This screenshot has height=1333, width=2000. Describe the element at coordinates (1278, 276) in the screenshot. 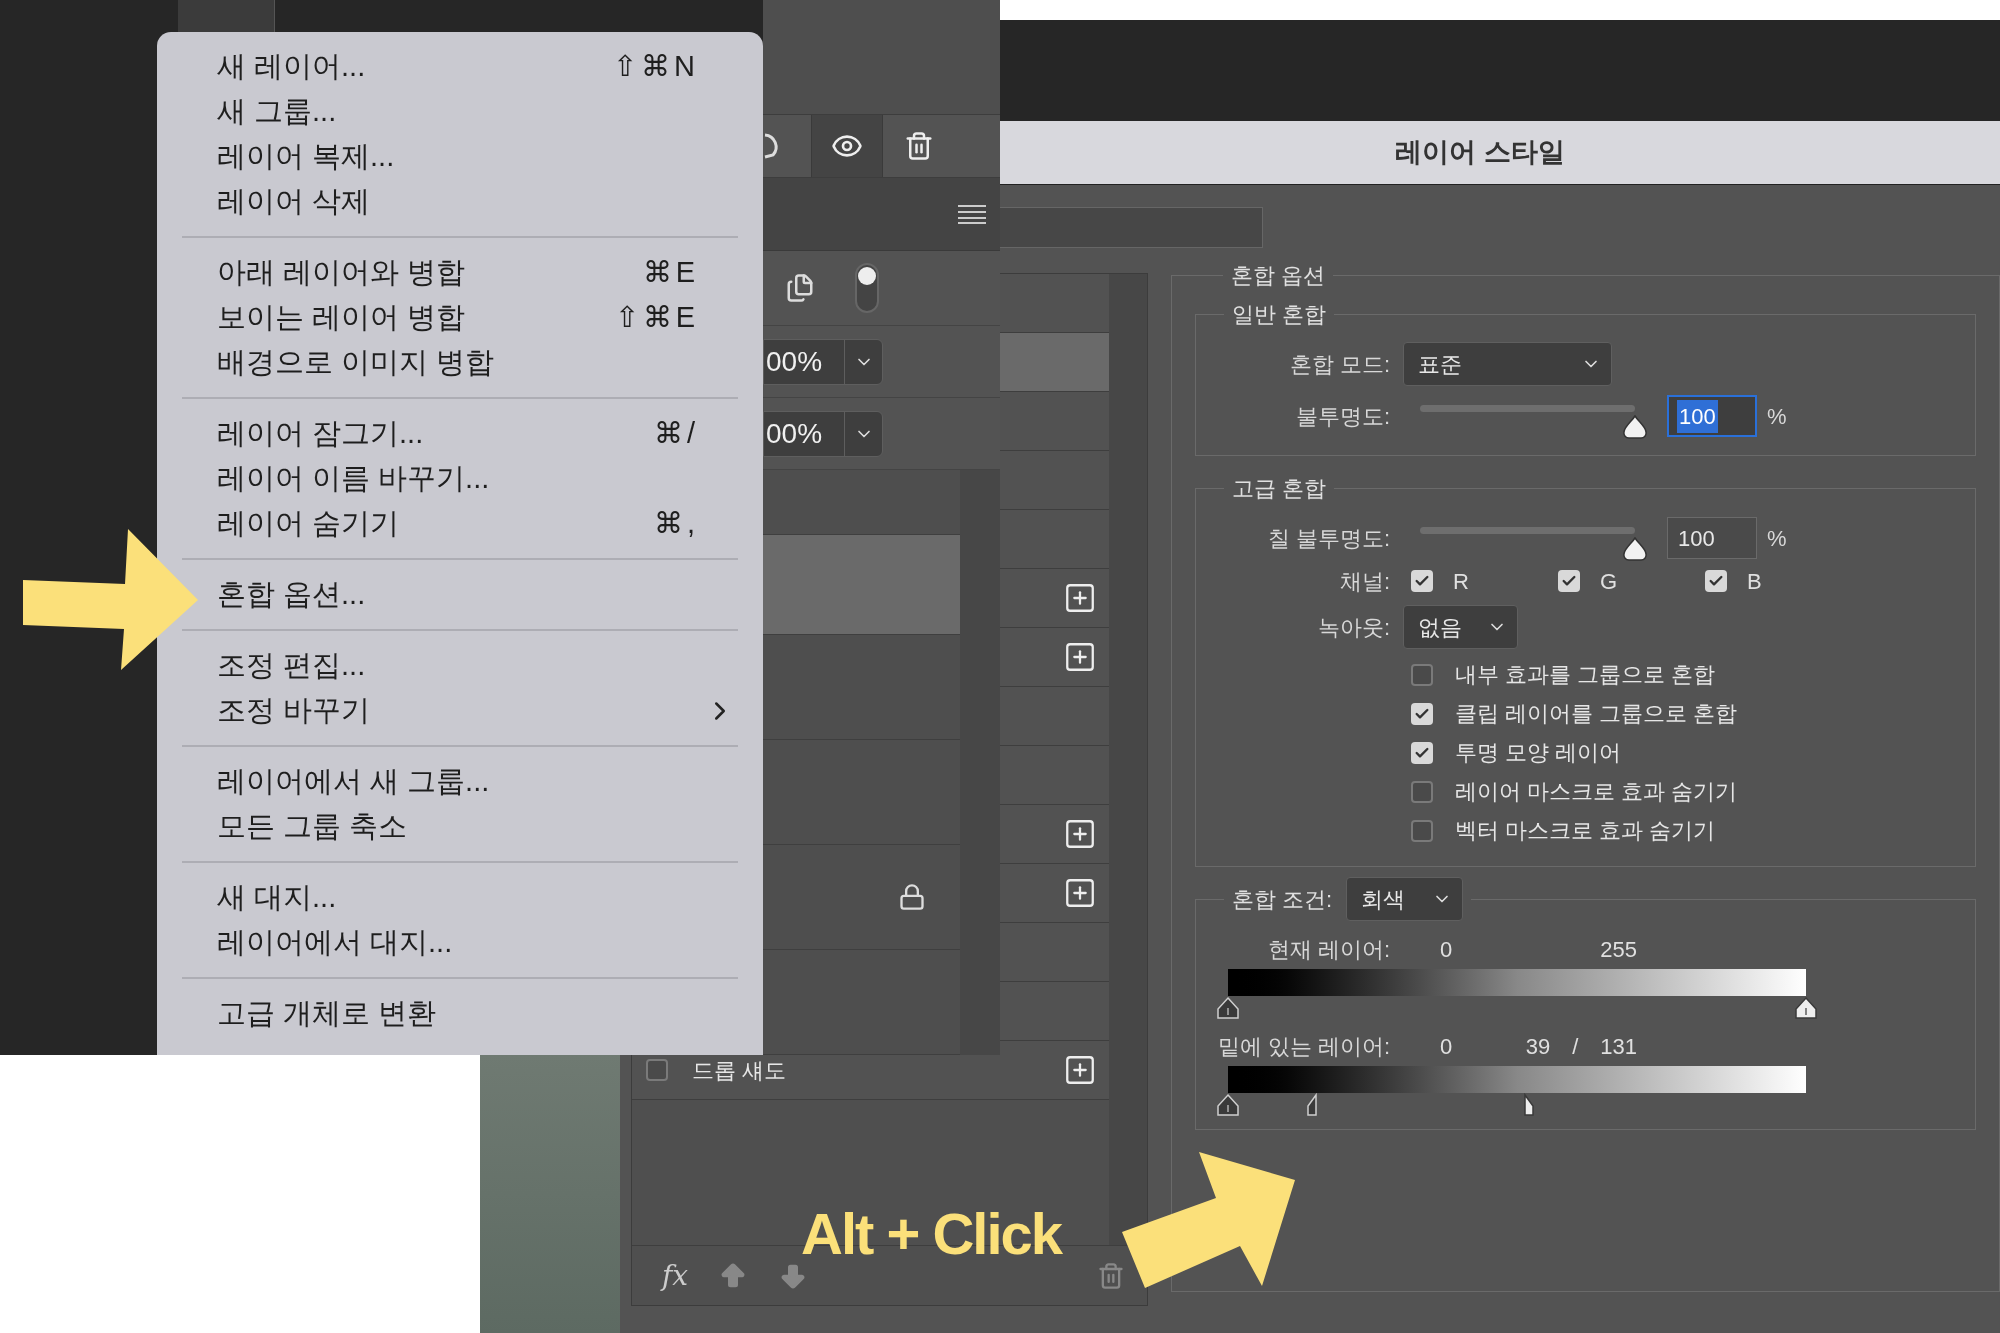

I see `group-title: 혼합 옵션` at that location.